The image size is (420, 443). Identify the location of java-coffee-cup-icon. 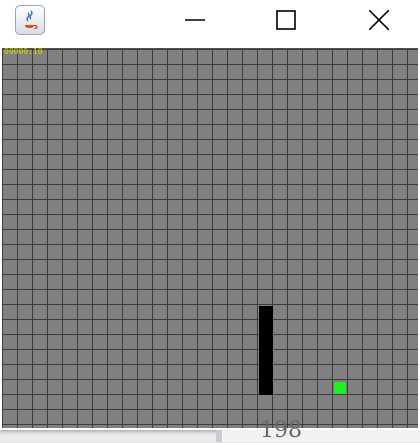
(30, 20).